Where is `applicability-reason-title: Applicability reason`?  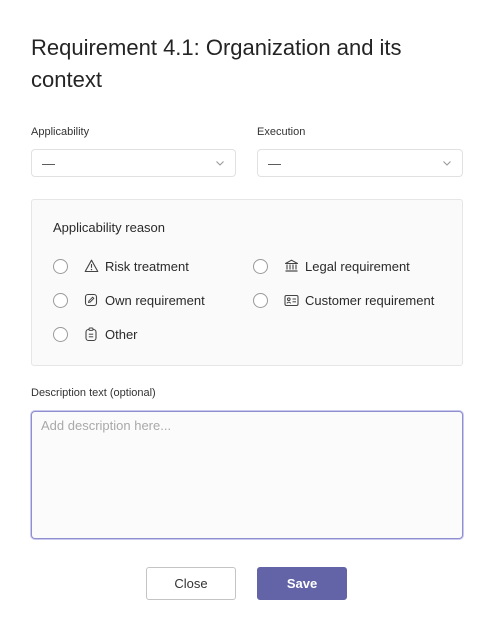
applicability-reason-title: Applicability reason is located at coordinates (109, 227).